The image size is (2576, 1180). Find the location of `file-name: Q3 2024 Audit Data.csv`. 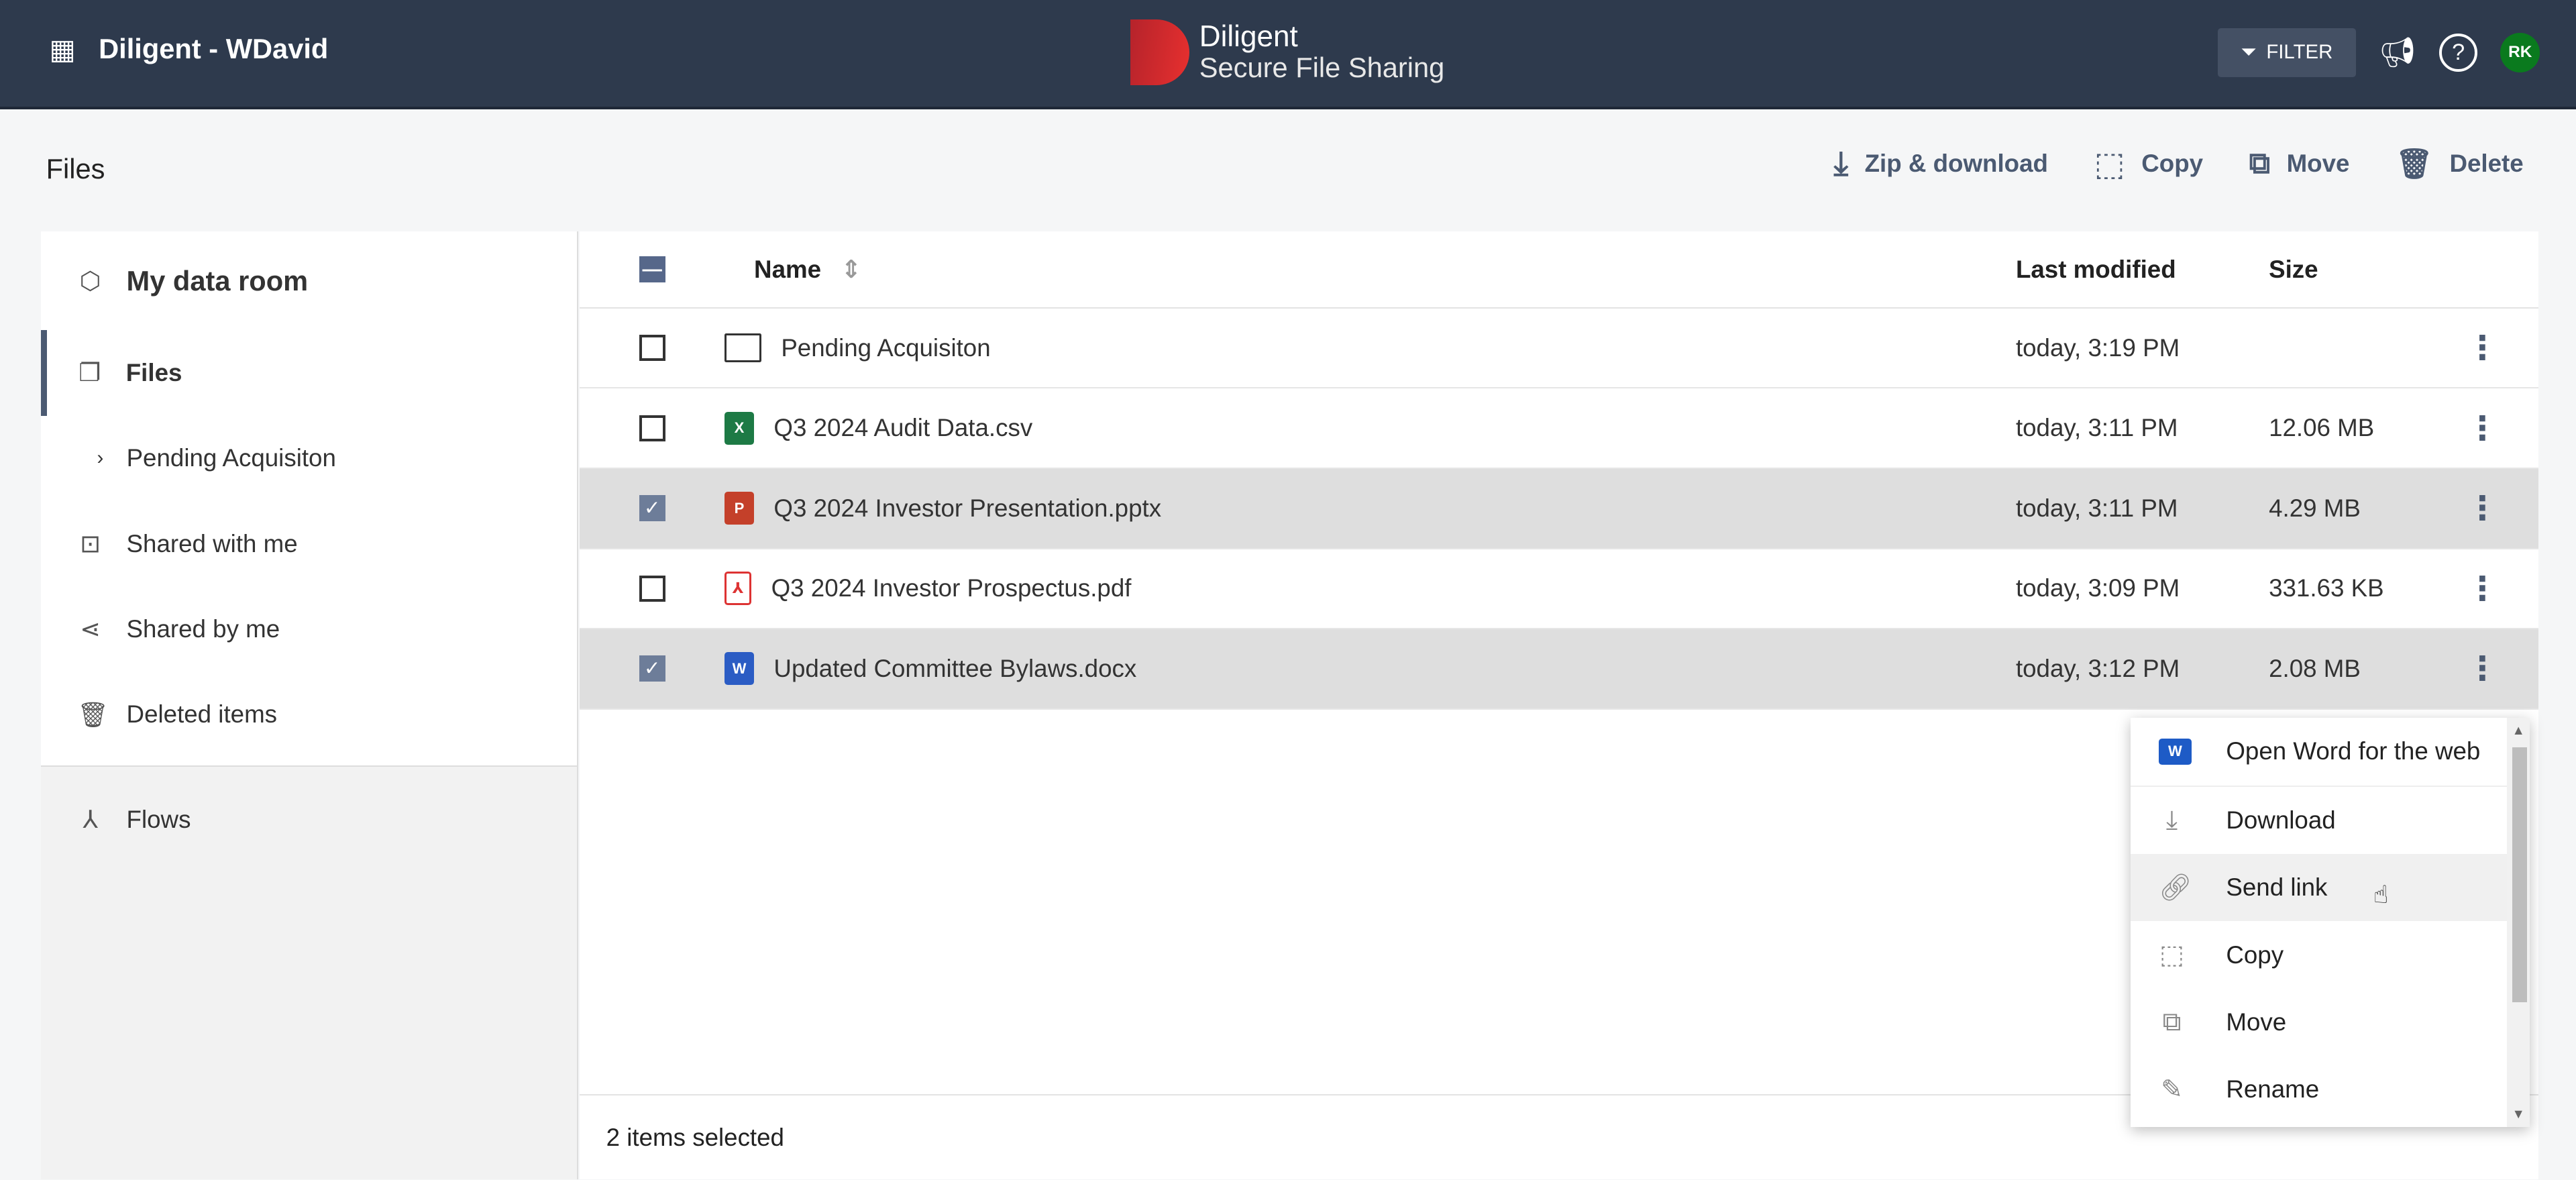

file-name: Q3 2024 Audit Data.csv is located at coordinates (902, 428).